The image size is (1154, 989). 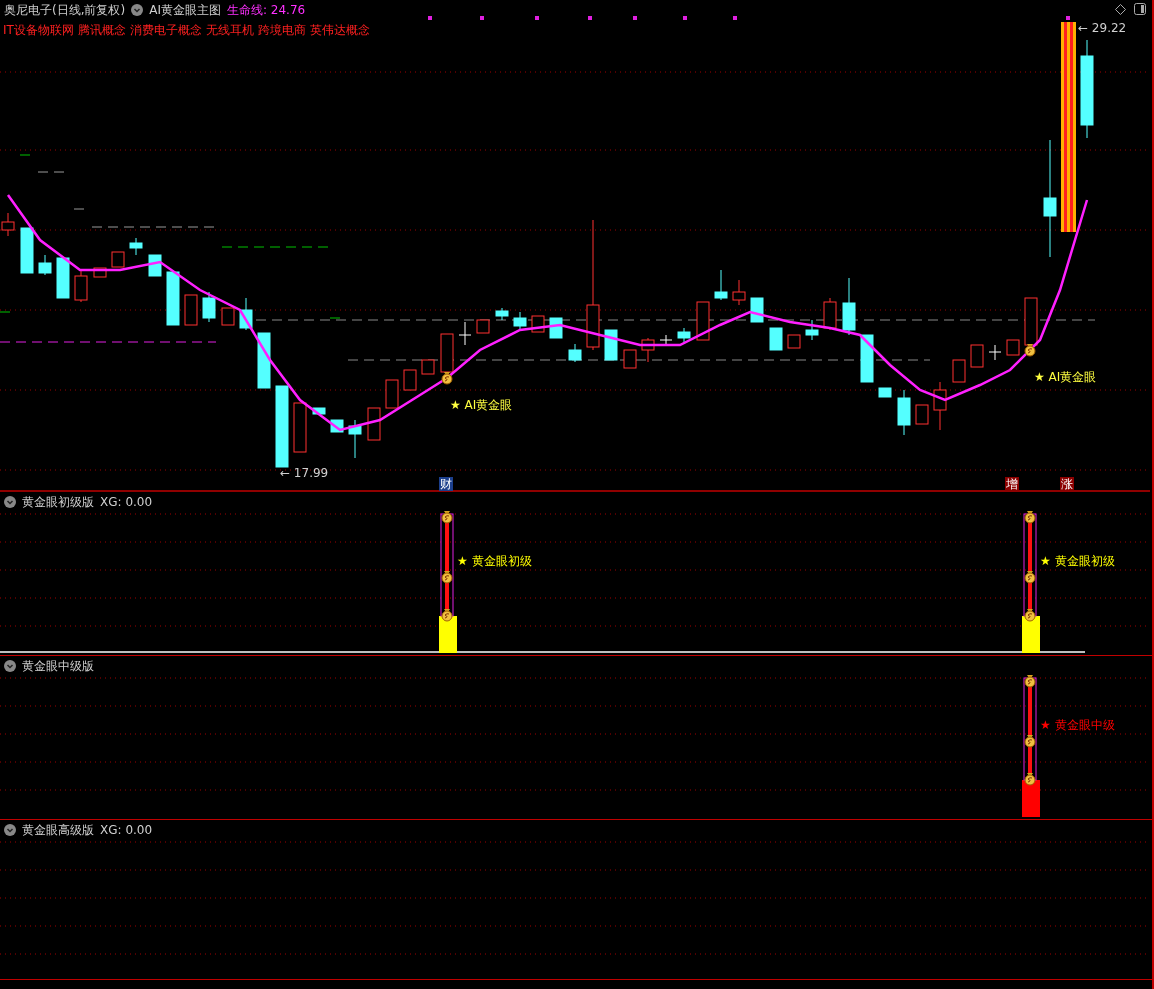 I want to click on concept-tag: 跨境电商, so click(x=281, y=30).